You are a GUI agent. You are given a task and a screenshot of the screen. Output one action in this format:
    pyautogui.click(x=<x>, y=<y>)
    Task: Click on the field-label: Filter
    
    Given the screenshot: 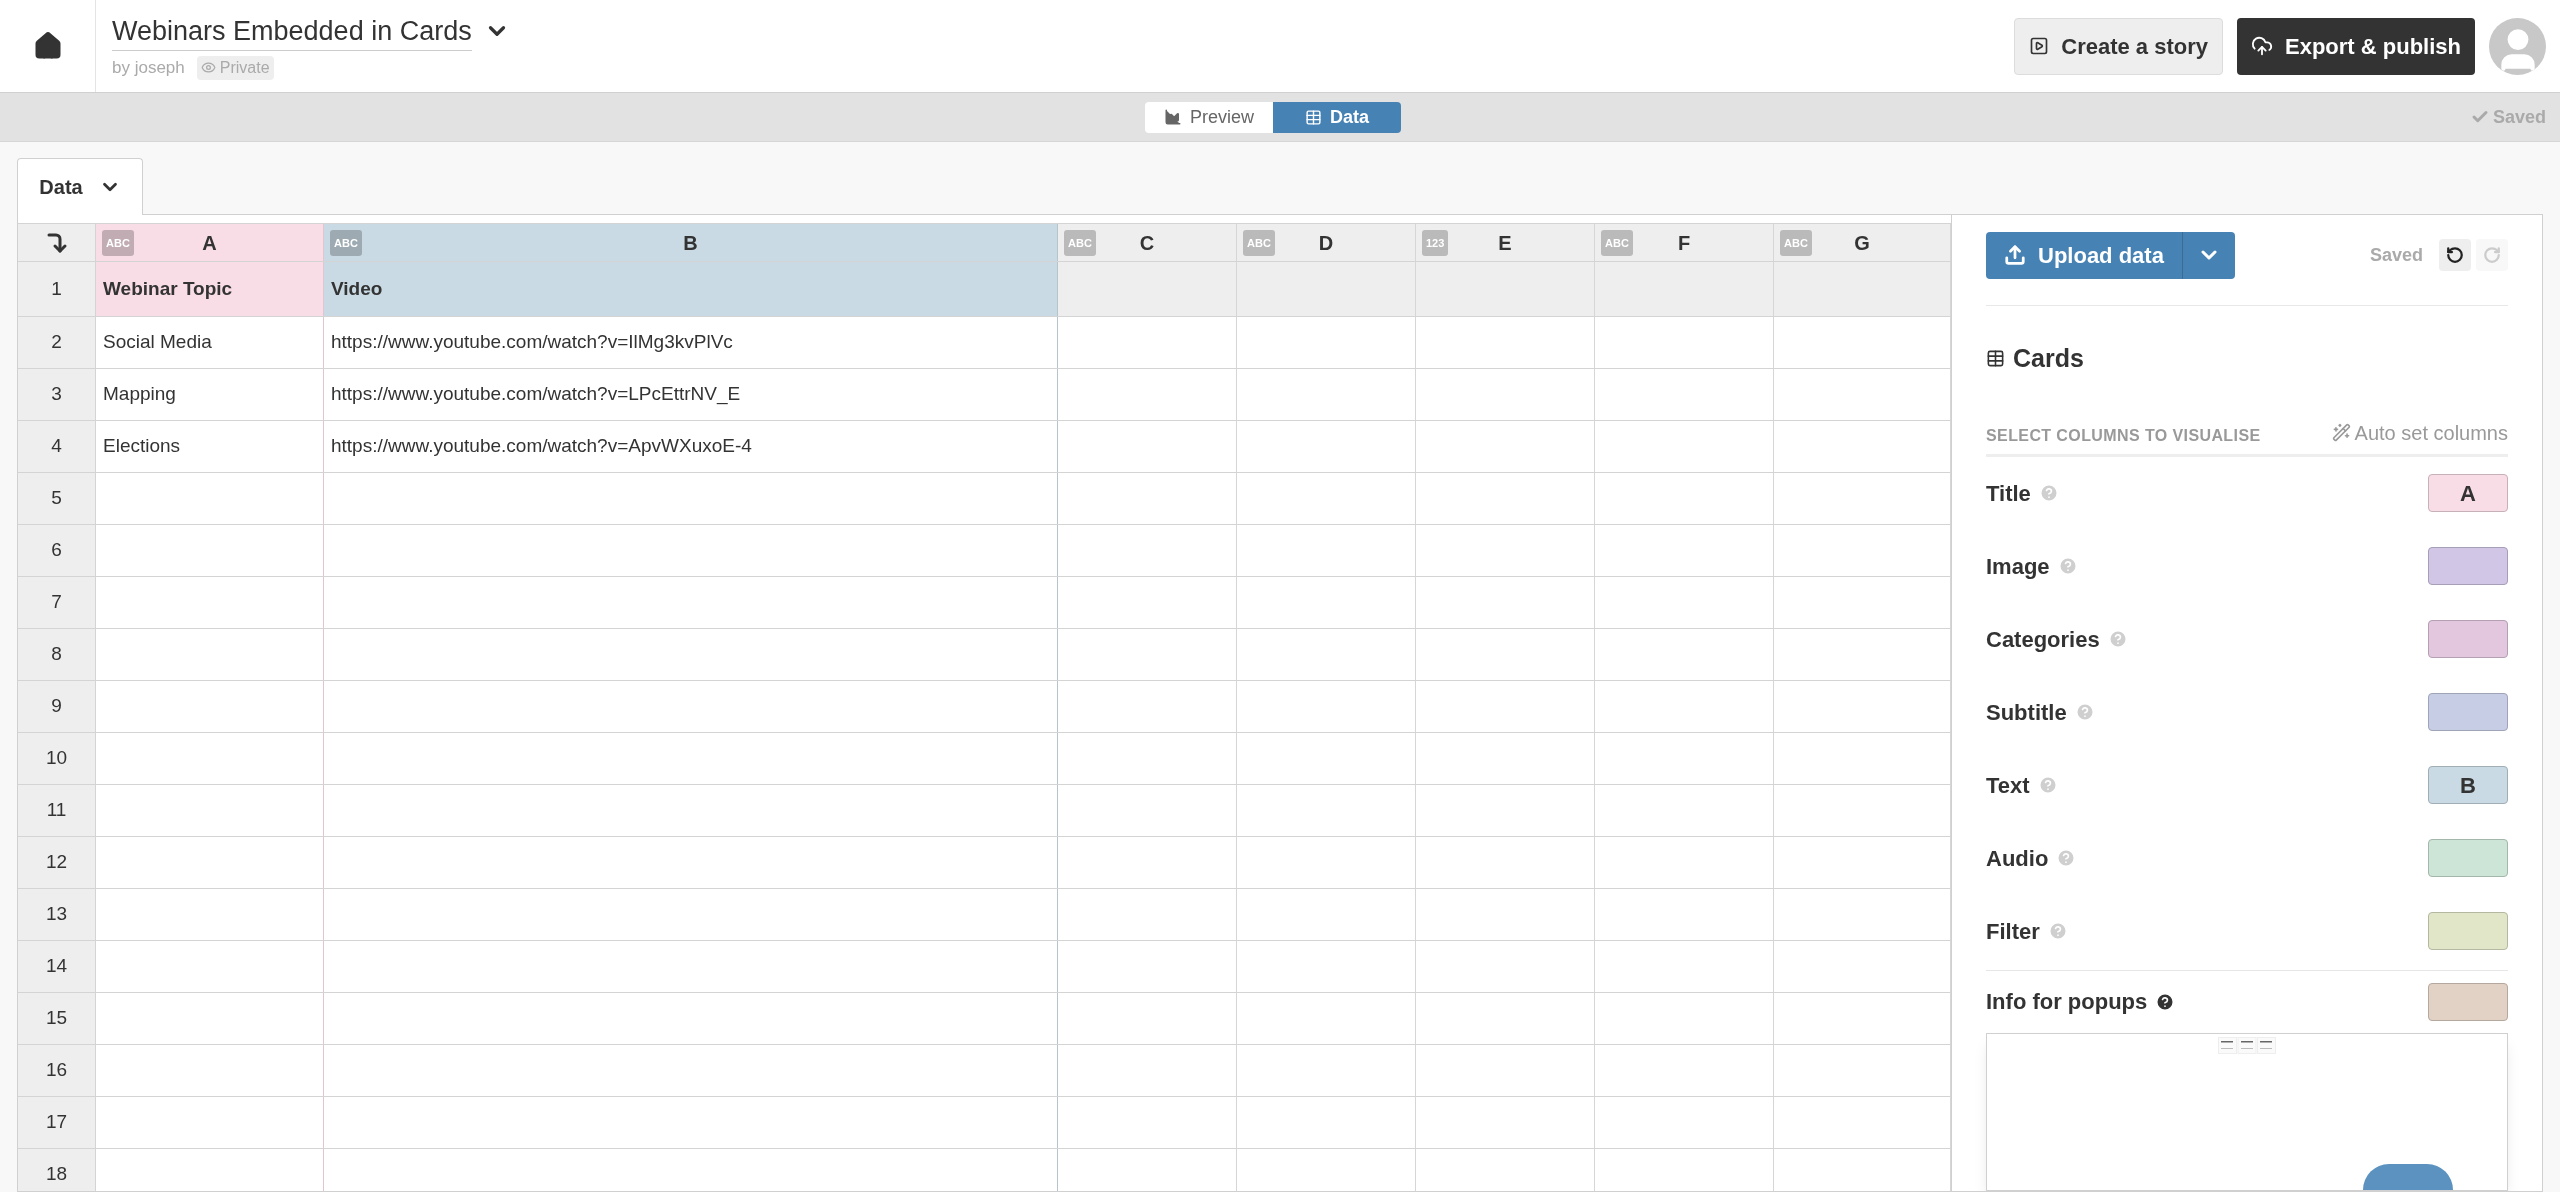 What is the action you would take?
    pyautogui.click(x=2013, y=931)
    